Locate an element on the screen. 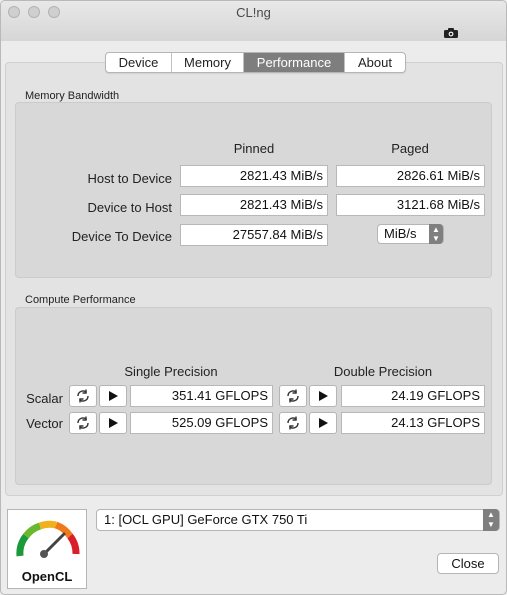 This screenshot has width=507, height=595. row-label-vector: Vector is located at coordinates (44, 423).